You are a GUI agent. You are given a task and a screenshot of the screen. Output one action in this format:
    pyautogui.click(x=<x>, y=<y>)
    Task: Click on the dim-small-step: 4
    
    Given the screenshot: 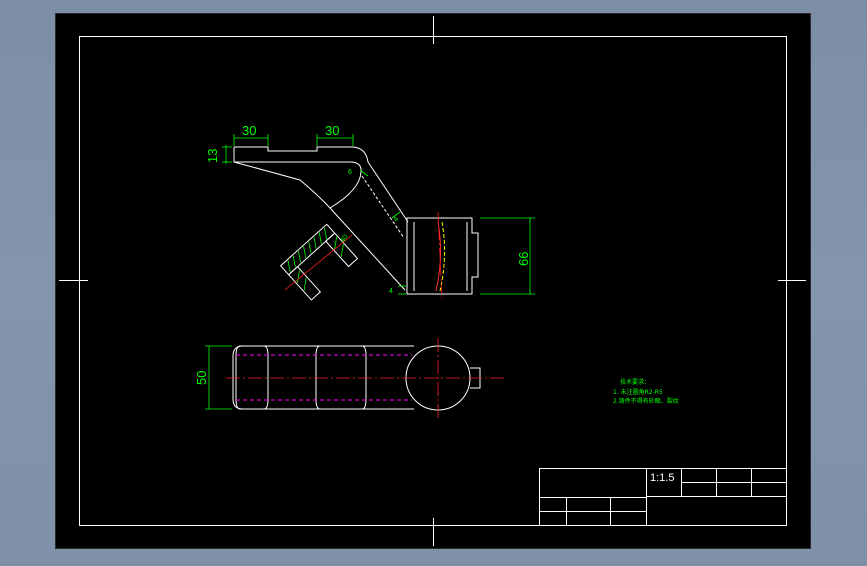 What is the action you would take?
    pyautogui.click(x=391, y=291)
    